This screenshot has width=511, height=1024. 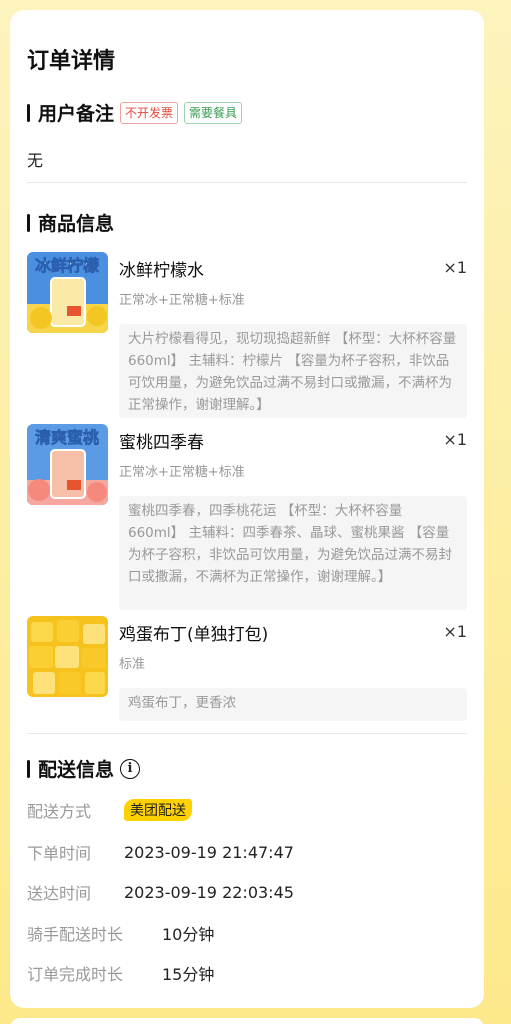 What do you see at coordinates (293, 704) in the screenshot?
I see `item-description: 鸡蛋布丁，更香浓` at bounding box center [293, 704].